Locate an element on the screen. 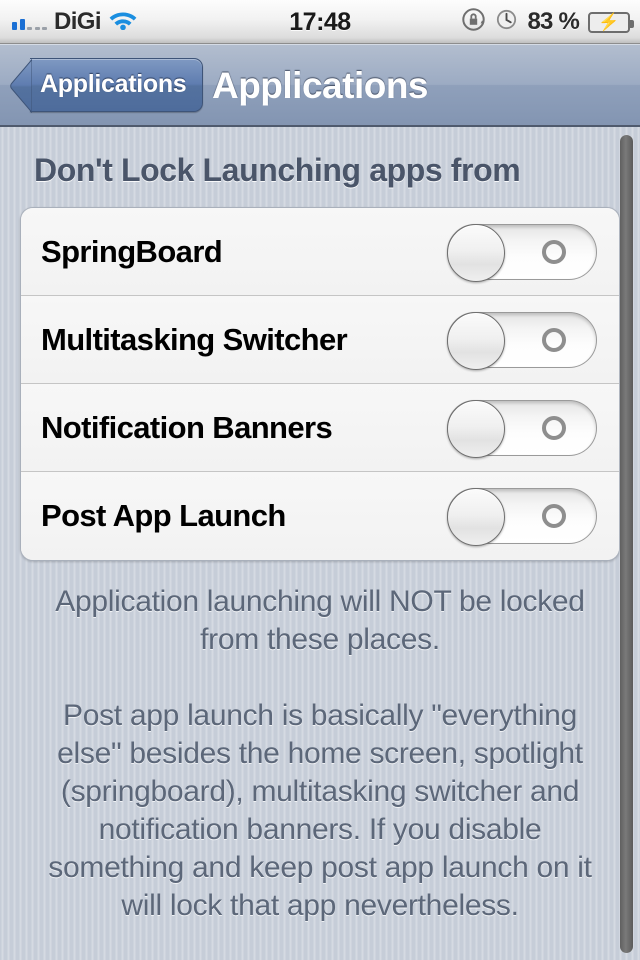  status-bar: DiGi 17:48 83 % ⚡ is located at coordinates (320, 22).